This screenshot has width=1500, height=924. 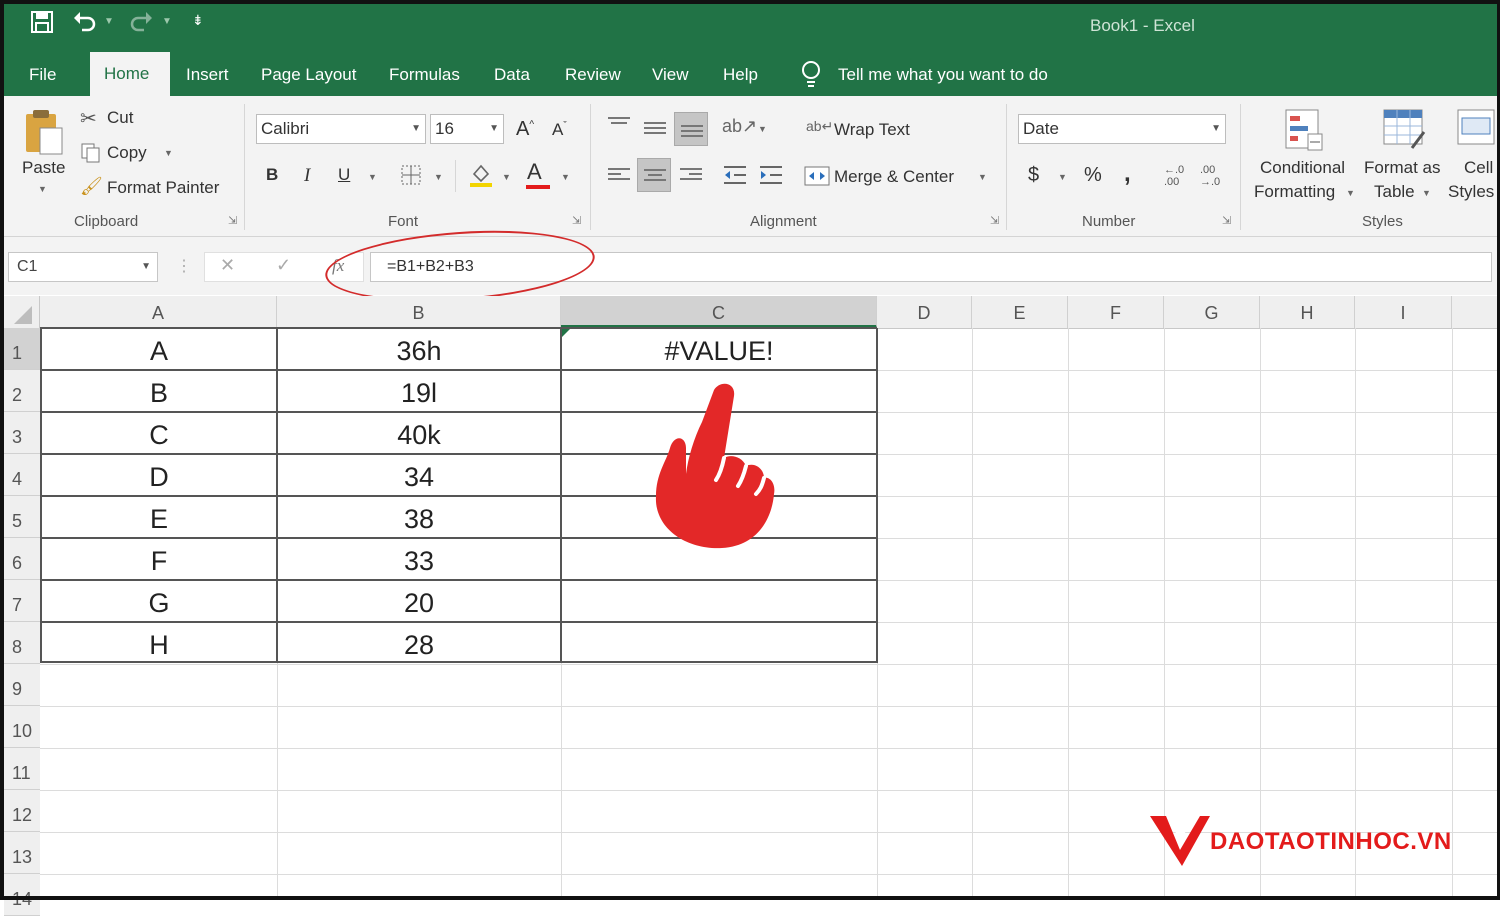 I want to click on redo-dropdown-icon: ▼, so click(x=167, y=21).